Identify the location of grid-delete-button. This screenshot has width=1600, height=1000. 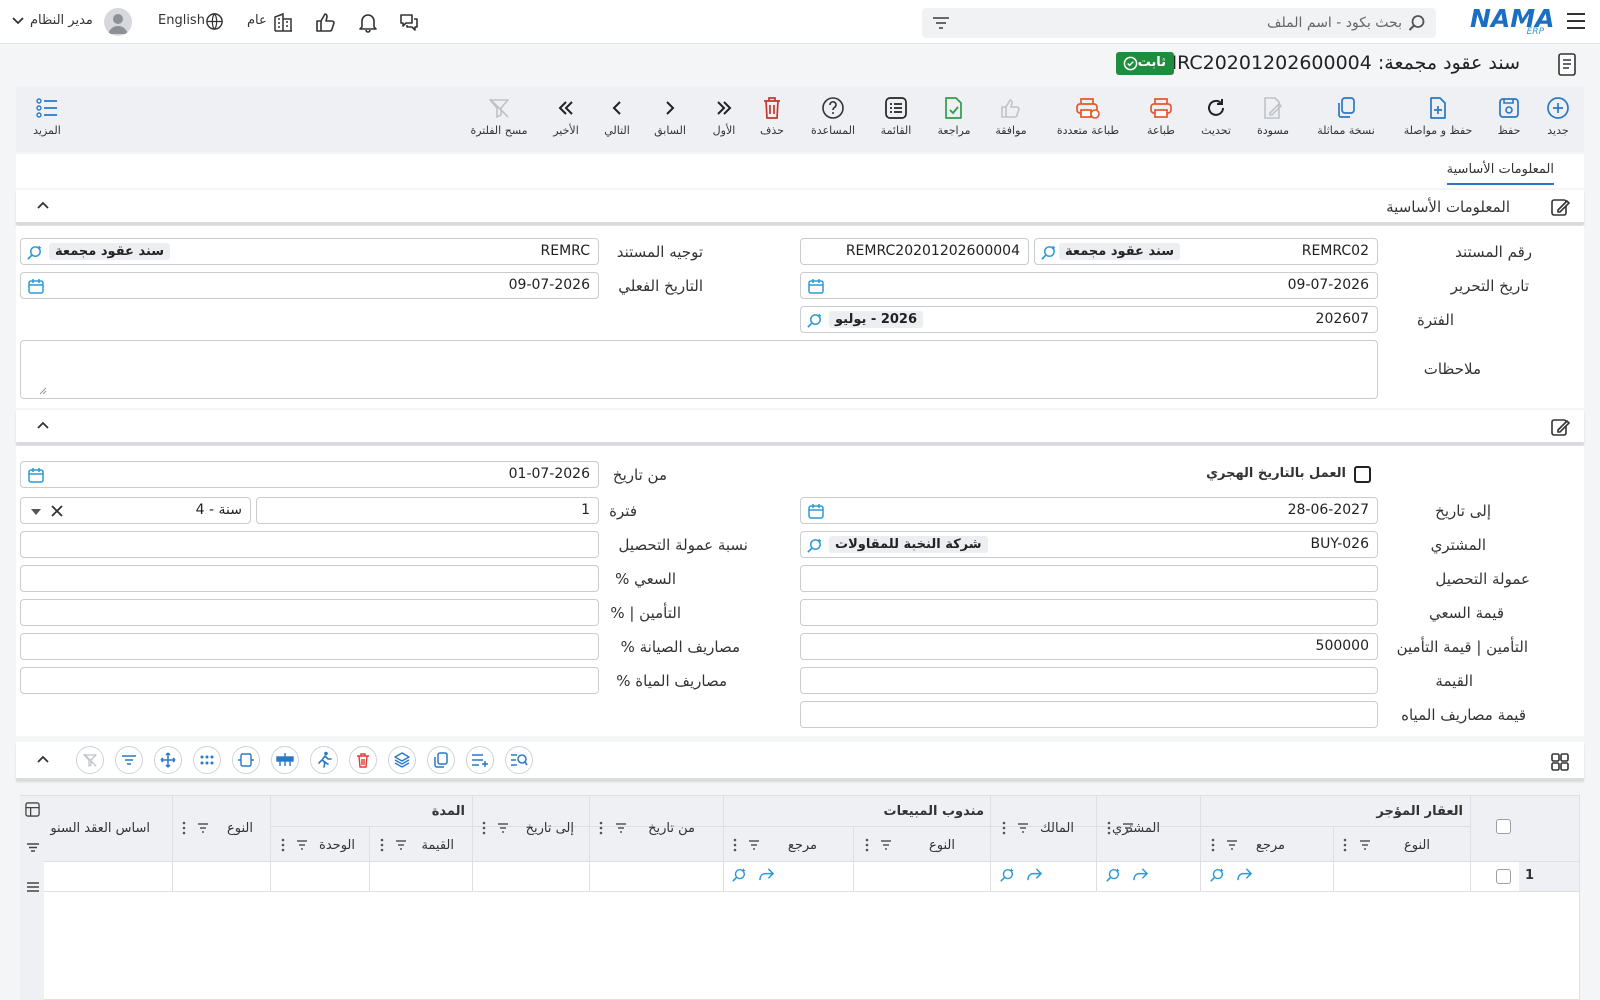
(363, 760).